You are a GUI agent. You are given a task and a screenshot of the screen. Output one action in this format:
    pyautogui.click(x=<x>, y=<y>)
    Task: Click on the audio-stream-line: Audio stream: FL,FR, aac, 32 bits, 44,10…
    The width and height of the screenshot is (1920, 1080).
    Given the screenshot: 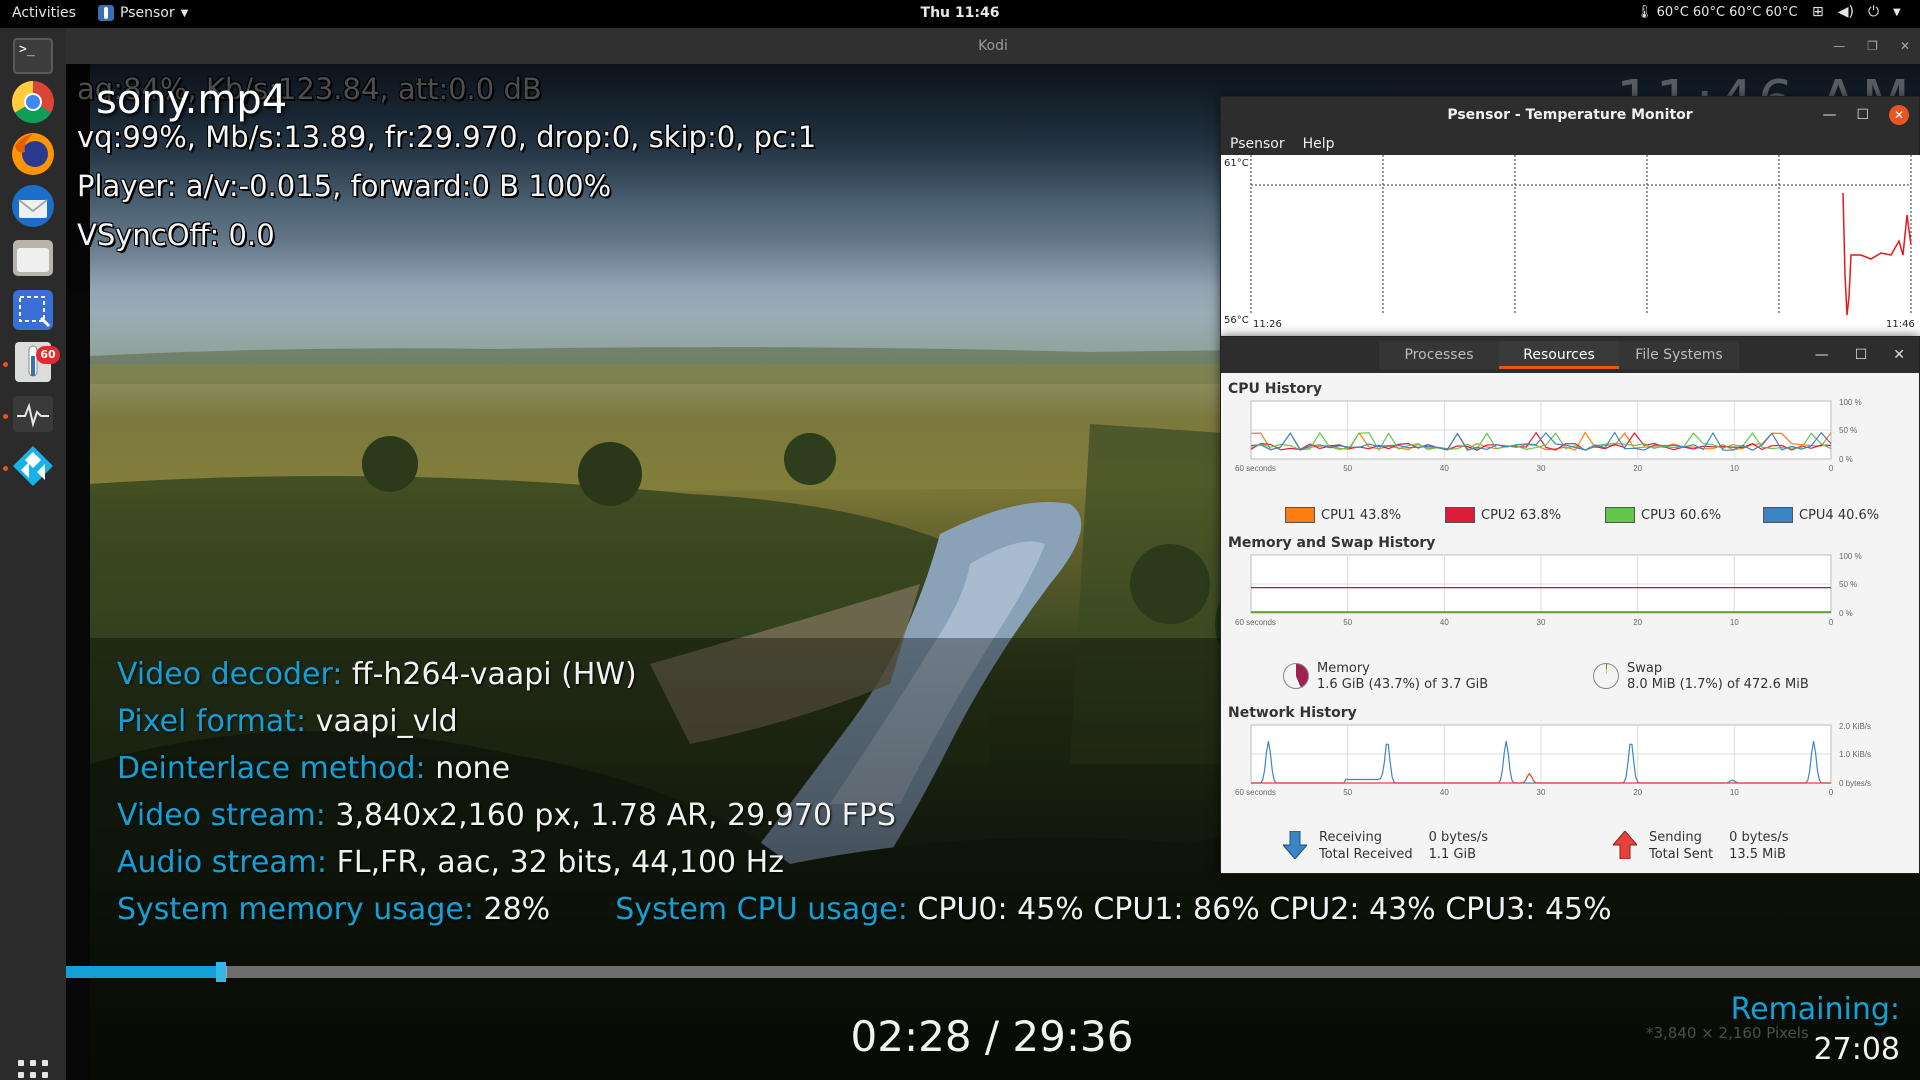 What is the action you would take?
    pyautogui.click(x=450, y=862)
    